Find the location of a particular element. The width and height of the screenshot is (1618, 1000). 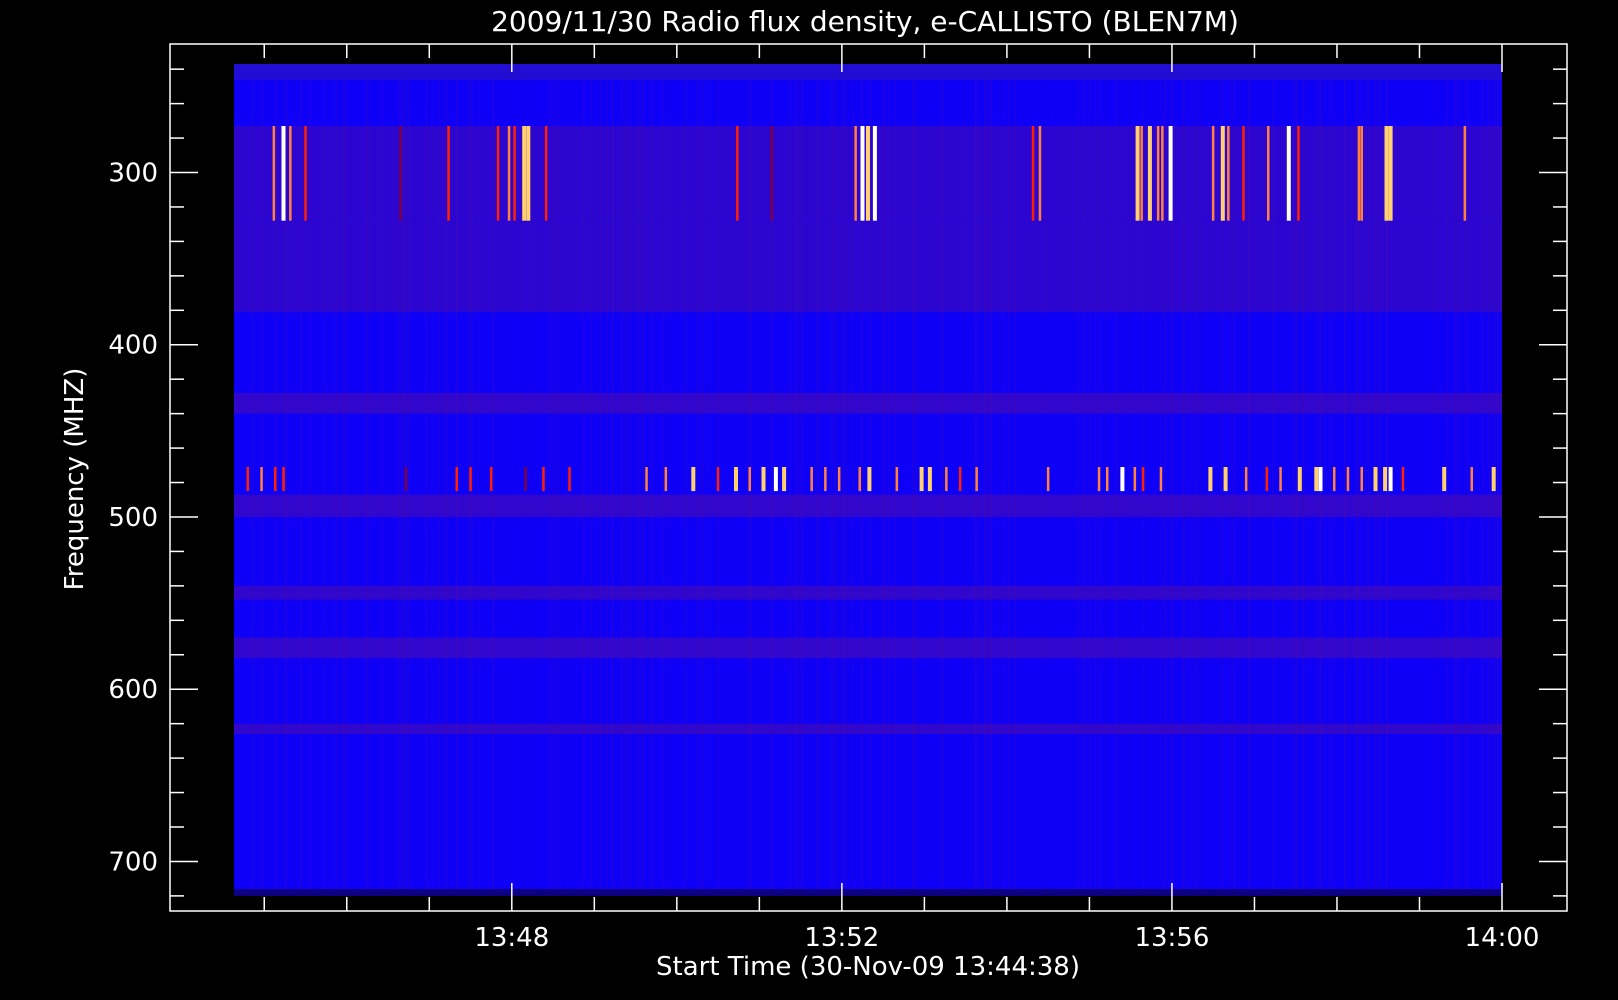

x-tick-label: 14:00 is located at coordinates (1502, 938).